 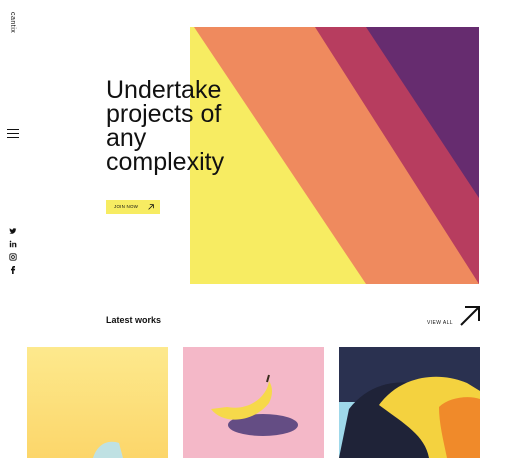 I want to click on latest-works-heading: Latest works, so click(x=134, y=320).